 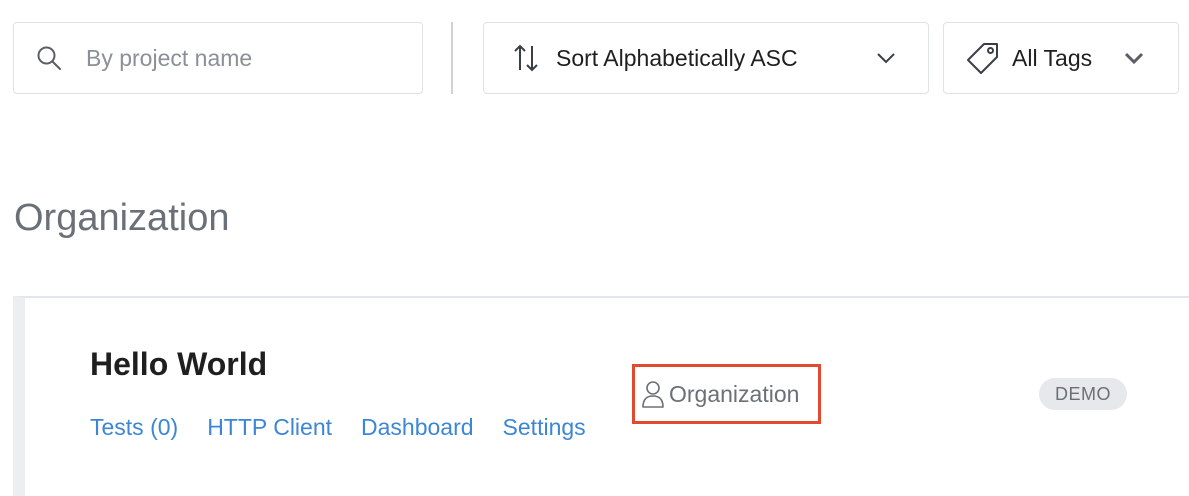 What do you see at coordinates (526, 58) in the screenshot?
I see `sort-icon` at bounding box center [526, 58].